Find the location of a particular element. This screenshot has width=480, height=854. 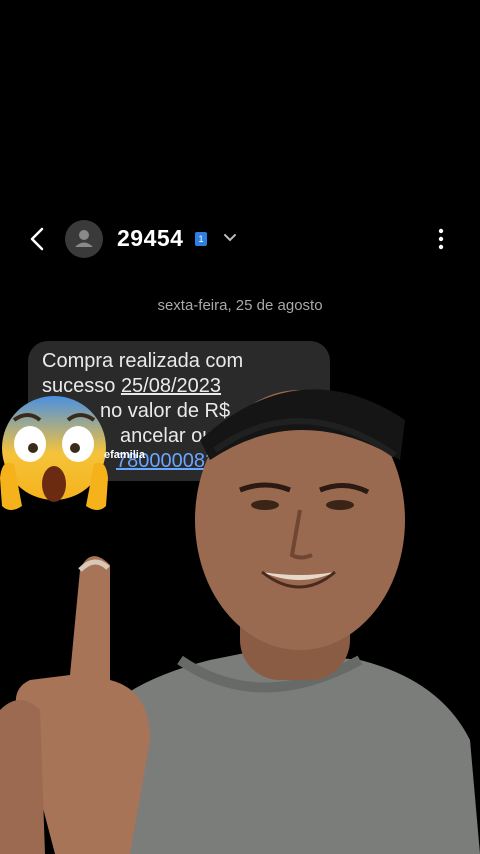

contact-name: 29454 is located at coordinates (150, 238).